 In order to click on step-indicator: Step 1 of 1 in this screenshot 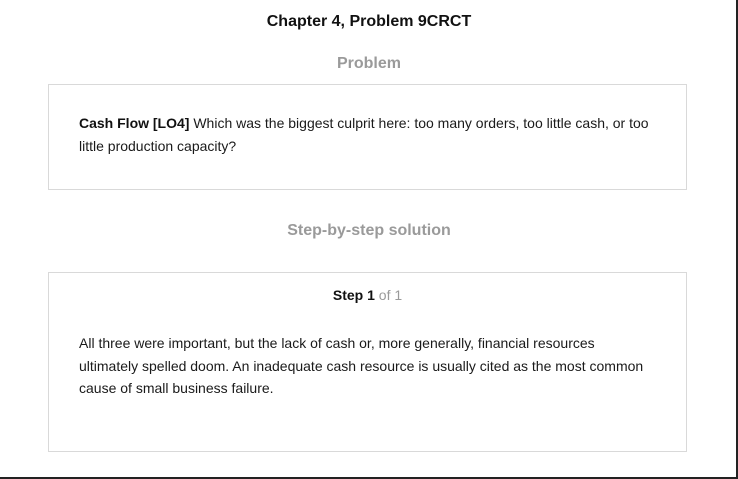, I will do `click(367, 295)`.